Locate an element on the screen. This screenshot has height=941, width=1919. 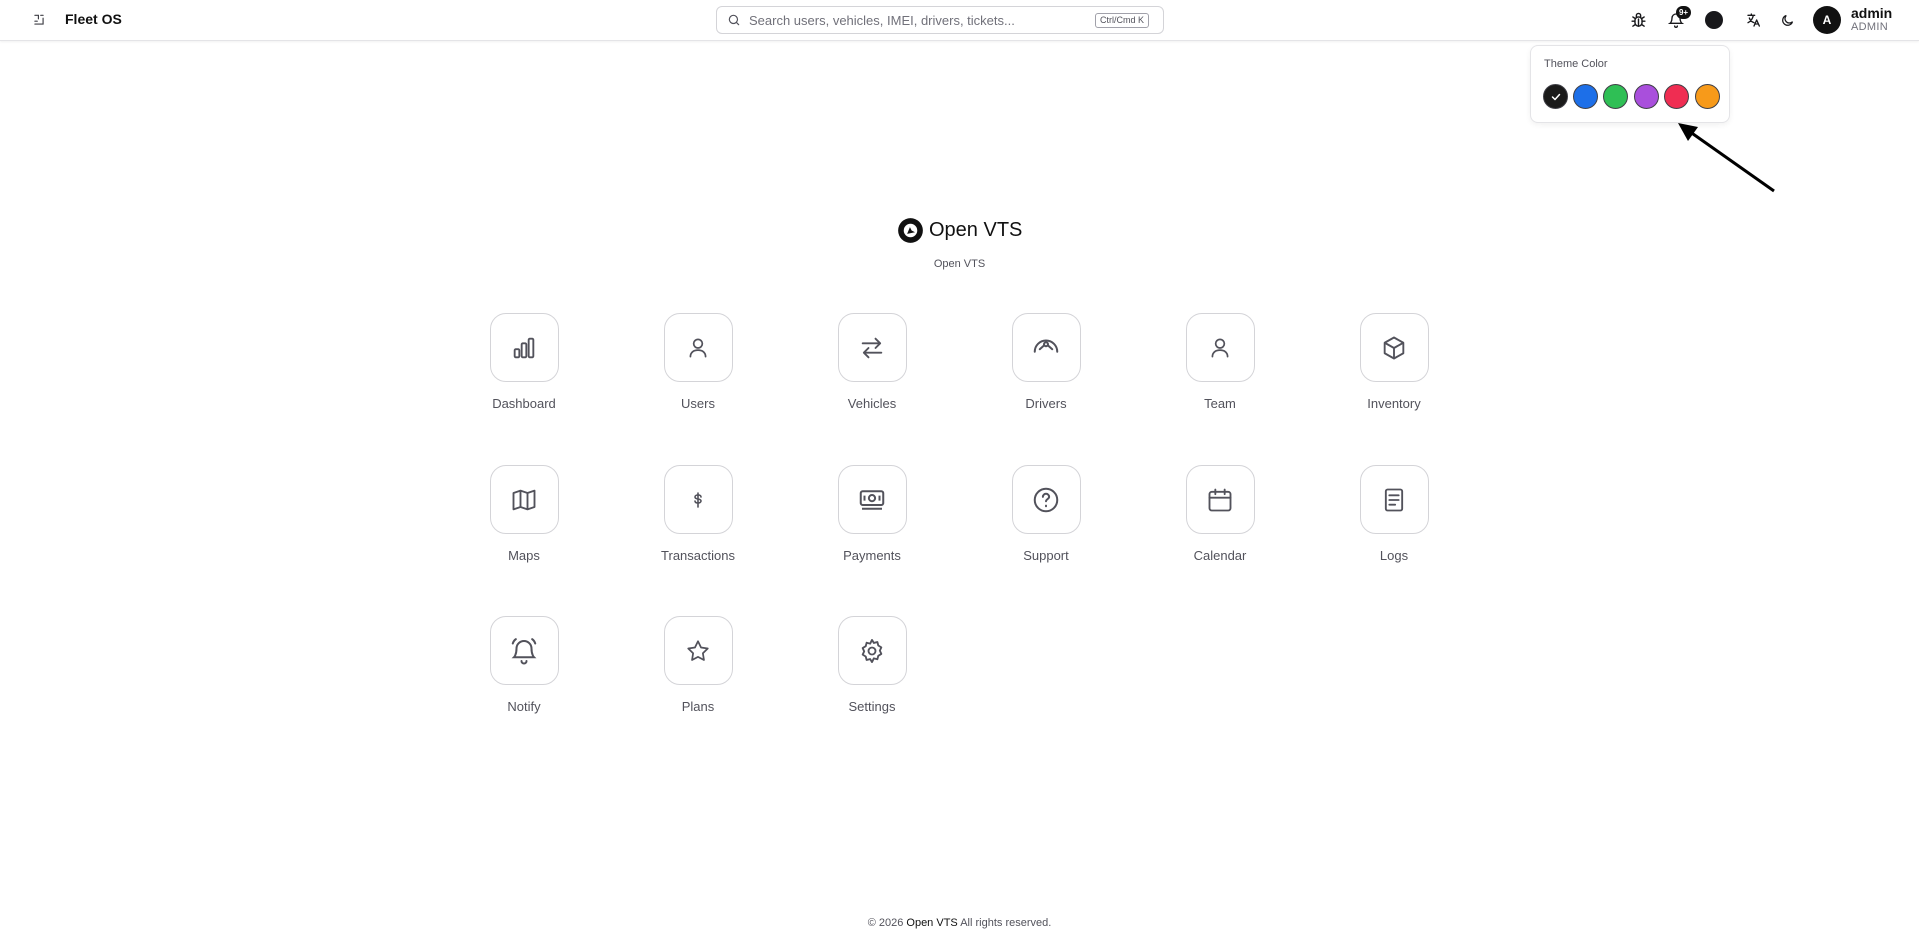
footer-brand-link: Open VTS is located at coordinates (931, 923).